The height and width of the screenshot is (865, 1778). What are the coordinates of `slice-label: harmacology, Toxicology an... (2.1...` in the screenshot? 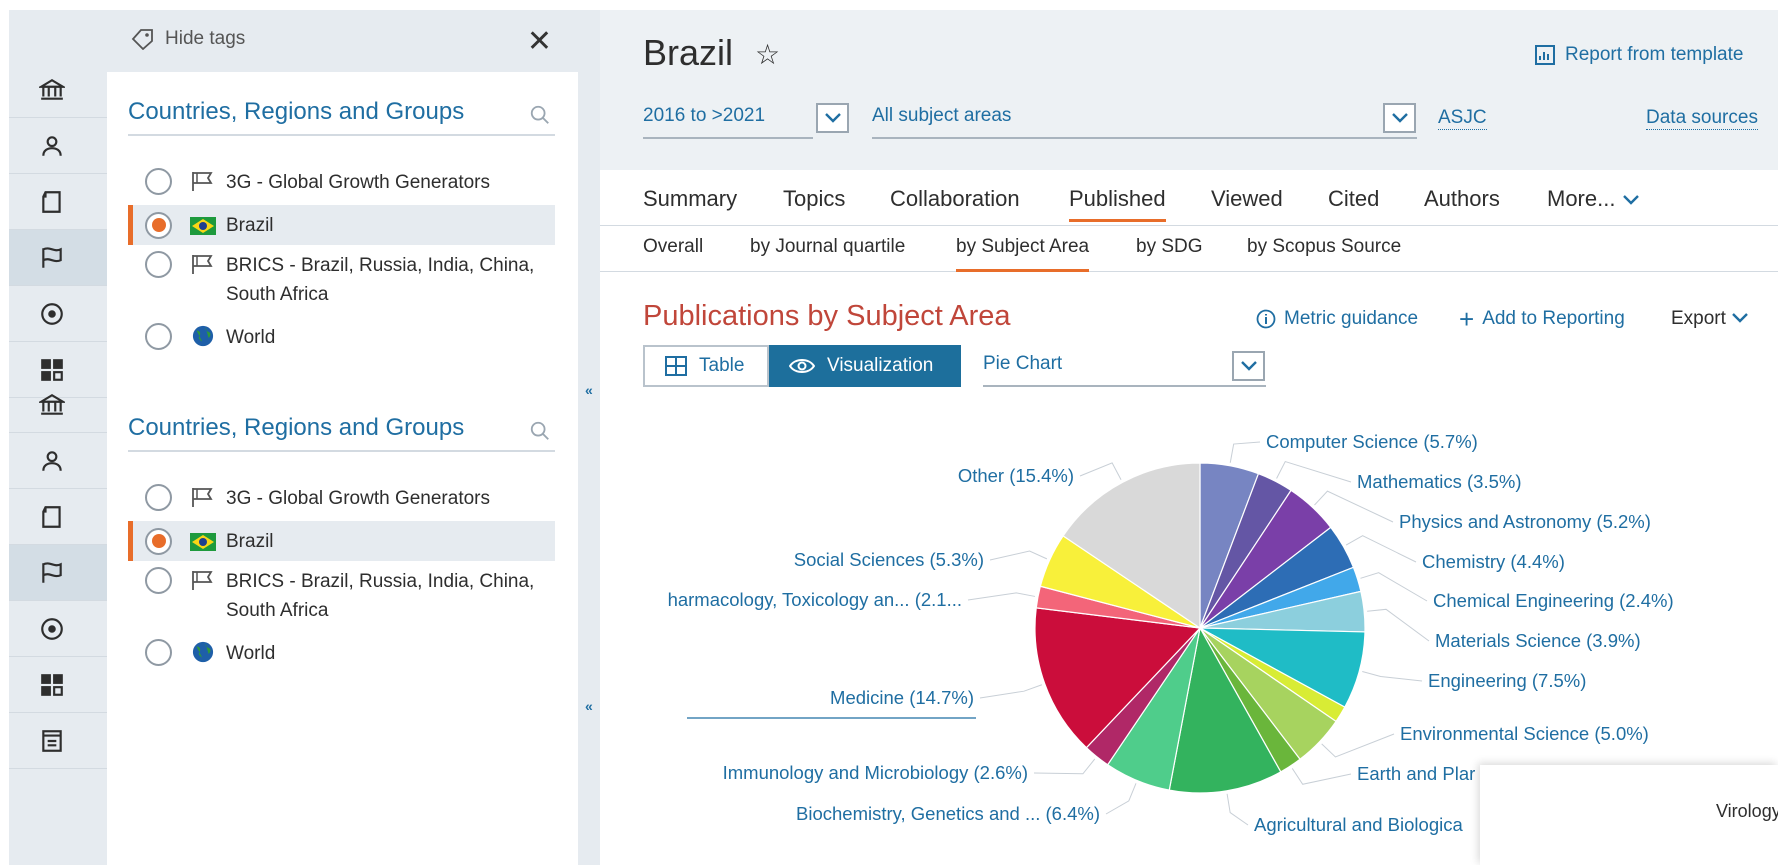 It's located at (815, 599).